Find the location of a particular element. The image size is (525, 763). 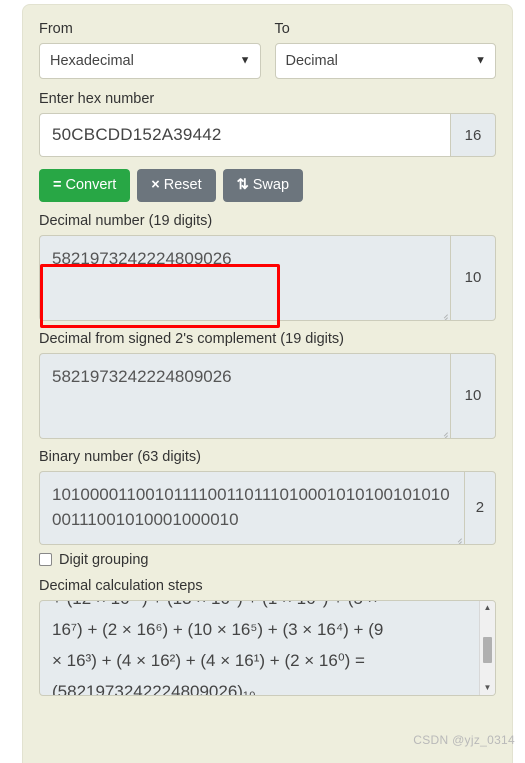

to-select-value: Decimal is located at coordinates (311, 61).